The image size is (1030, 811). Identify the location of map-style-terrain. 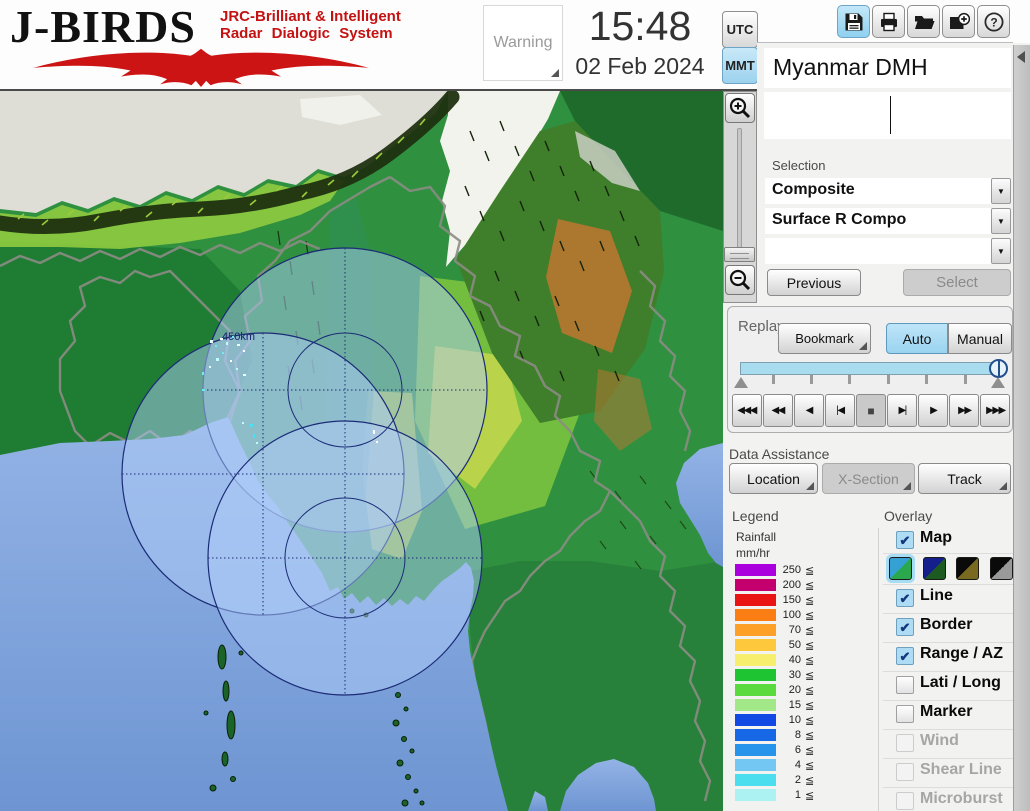
(900, 568).